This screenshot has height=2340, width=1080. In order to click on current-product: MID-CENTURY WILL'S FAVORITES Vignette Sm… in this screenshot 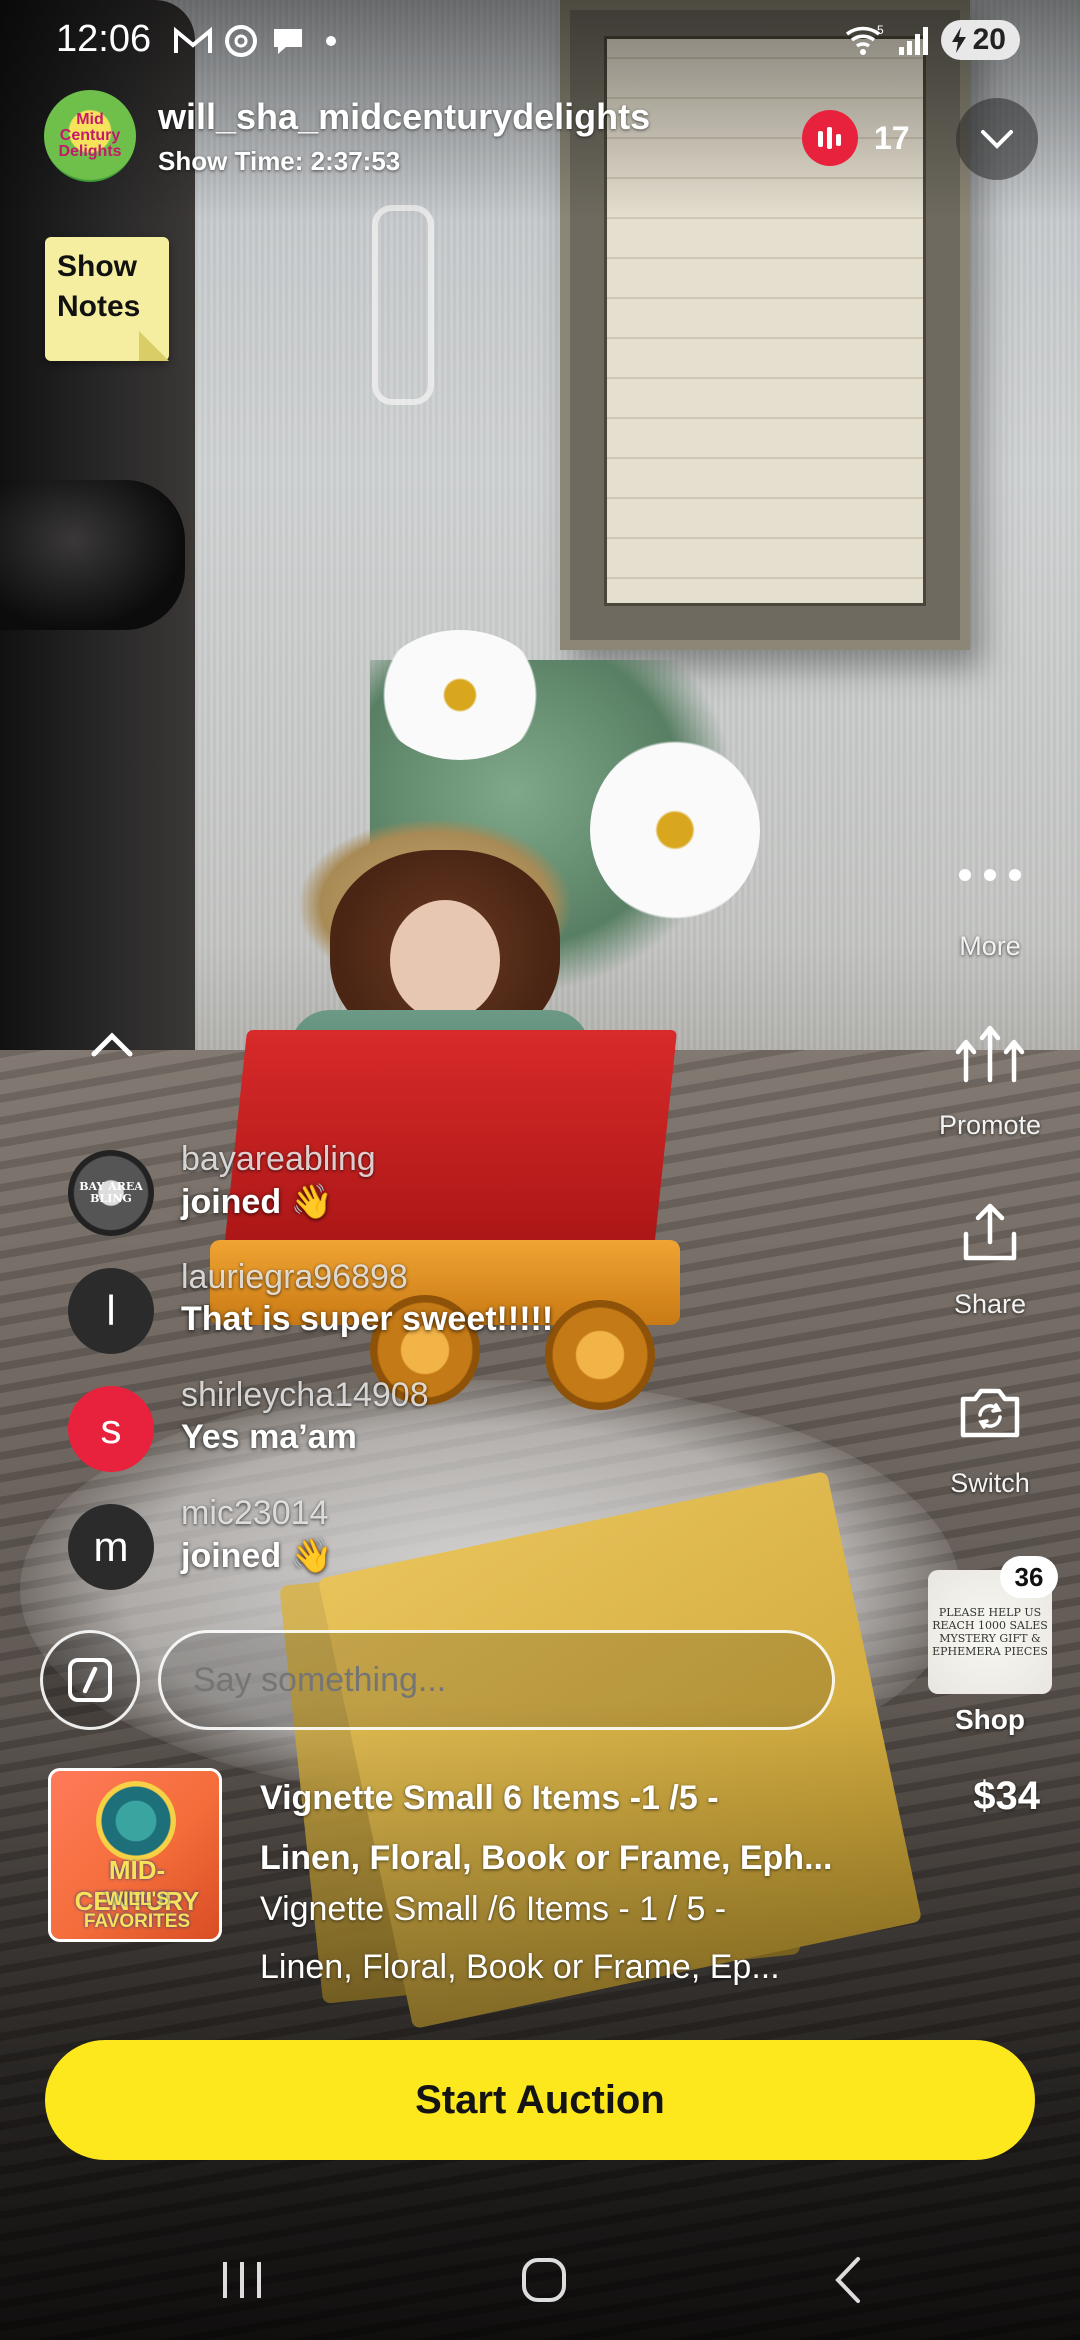, I will do `click(548, 1878)`.